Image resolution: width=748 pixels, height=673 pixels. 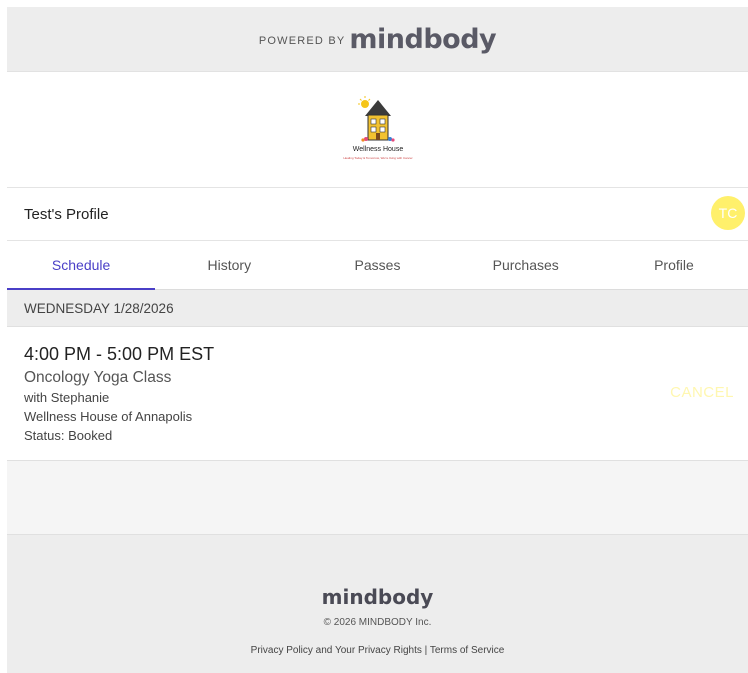 What do you see at coordinates (702, 392) in the screenshot?
I see `cancel-button: CANCEL` at bounding box center [702, 392].